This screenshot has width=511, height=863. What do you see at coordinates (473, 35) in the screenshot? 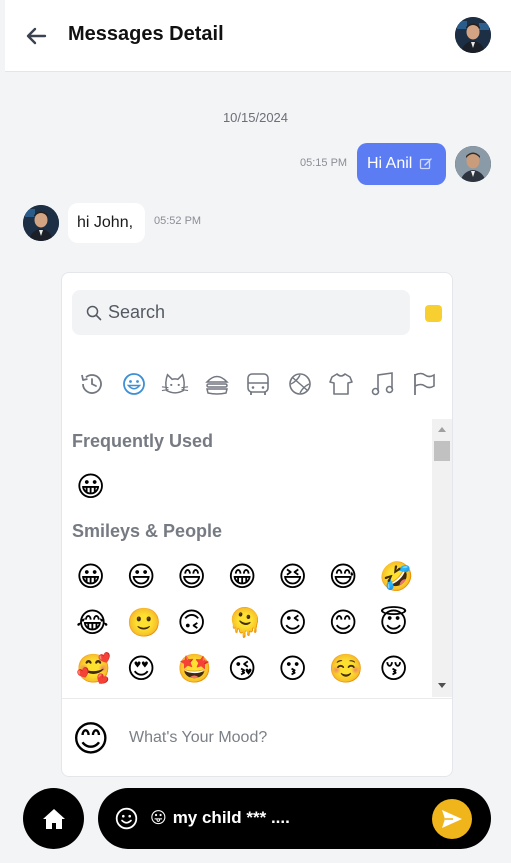
I see `user-avatar` at bounding box center [473, 35].